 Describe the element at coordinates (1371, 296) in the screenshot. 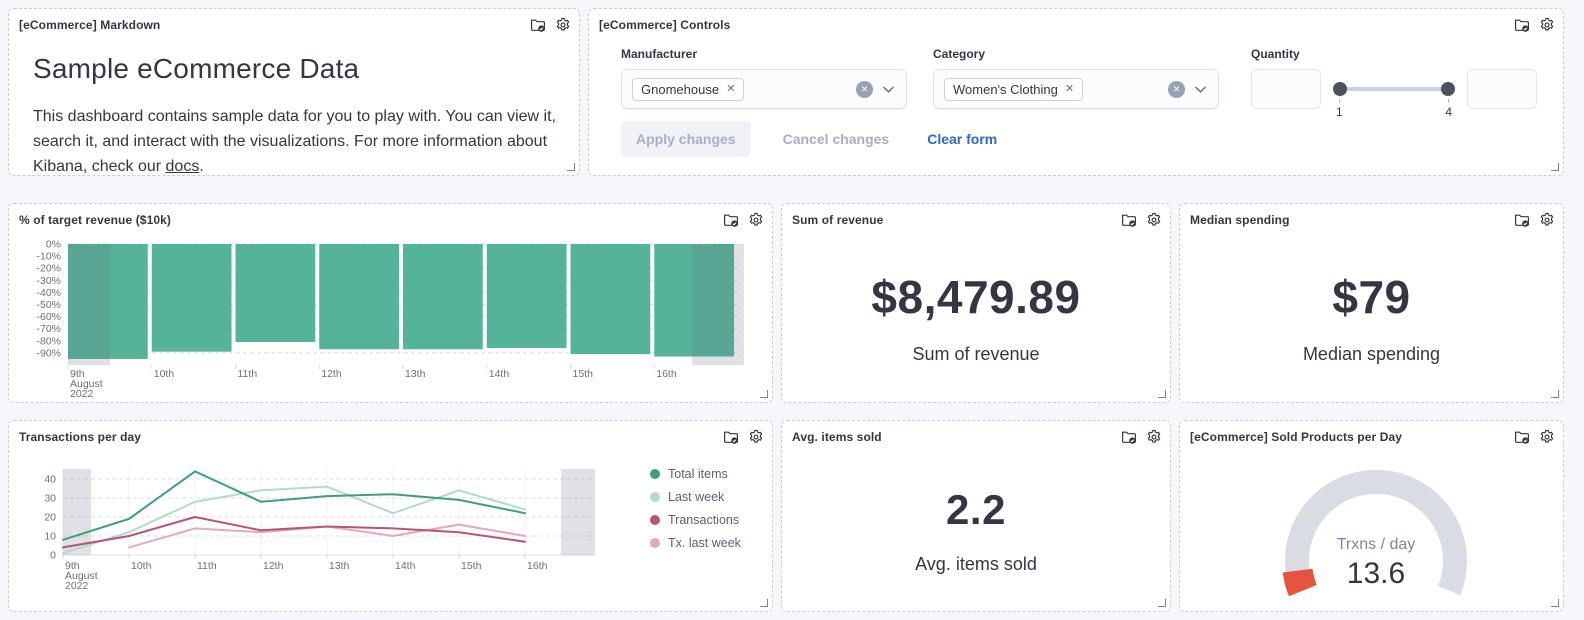

I see `metric-value: $79` at that location.